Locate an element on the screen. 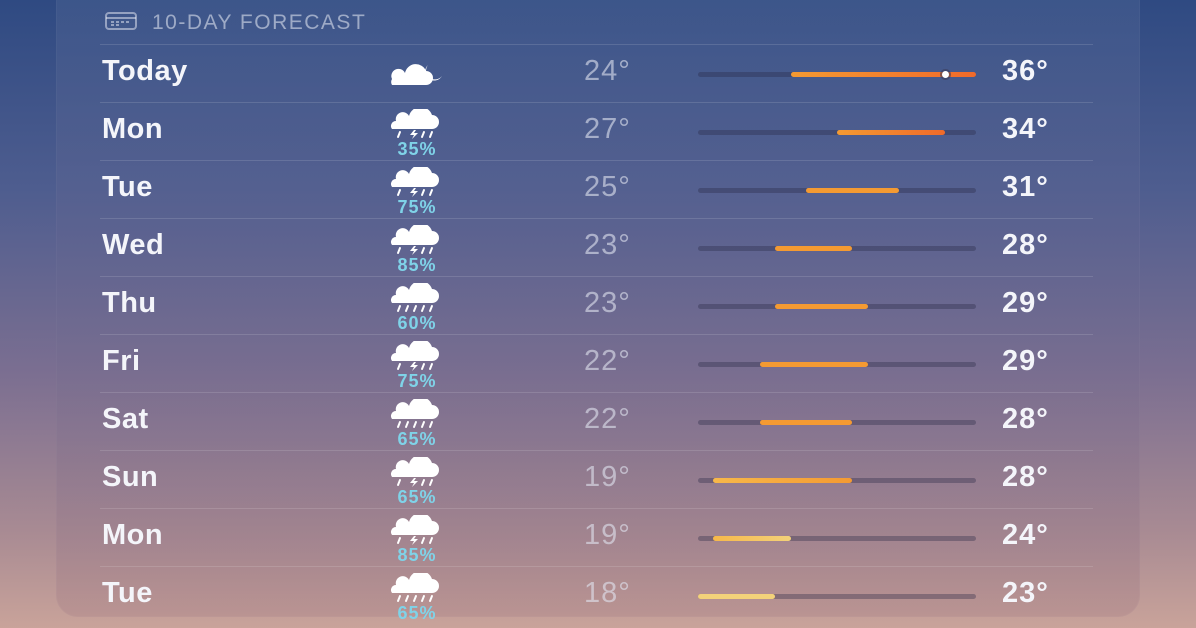  forecast-row: Wed 85% 23° 28° is located at coordinates (596, 247).